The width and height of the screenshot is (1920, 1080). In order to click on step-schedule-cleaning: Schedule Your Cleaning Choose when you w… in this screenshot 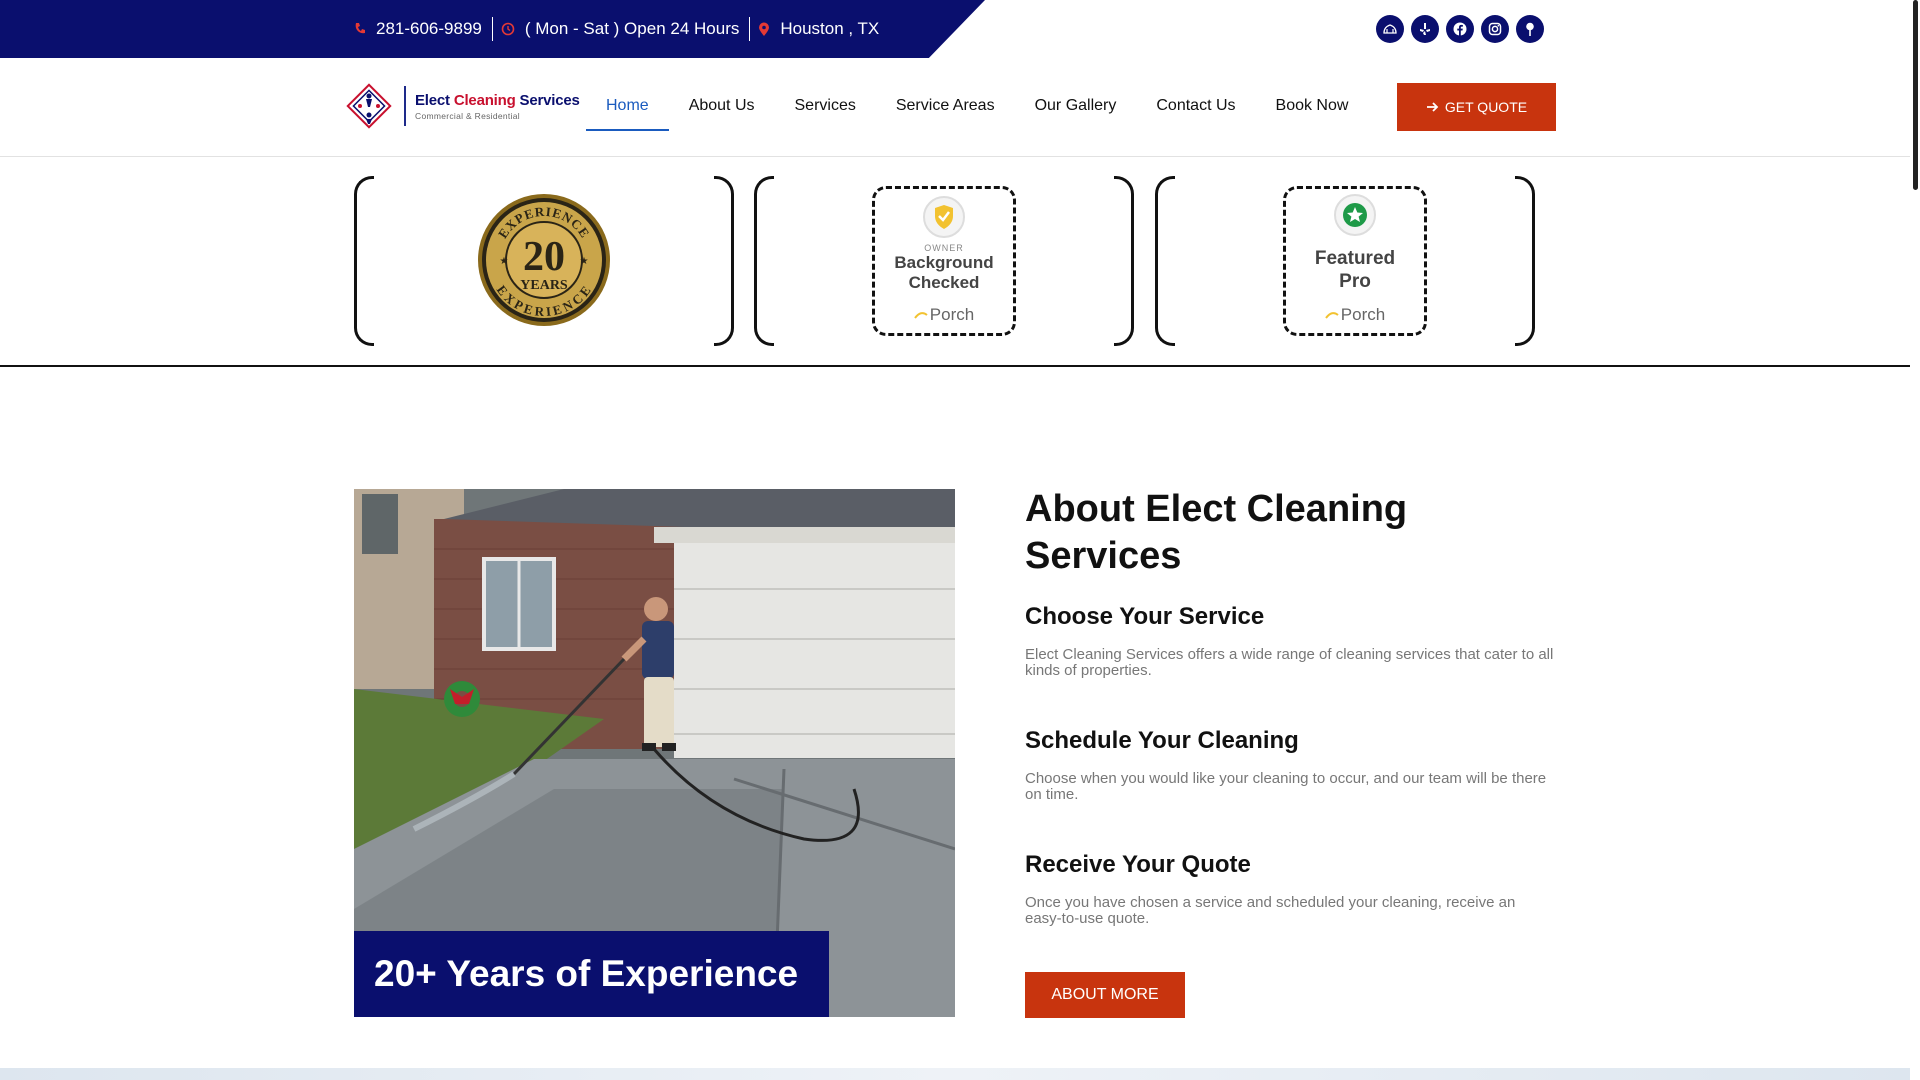, I will do `click(1290, 765)`.